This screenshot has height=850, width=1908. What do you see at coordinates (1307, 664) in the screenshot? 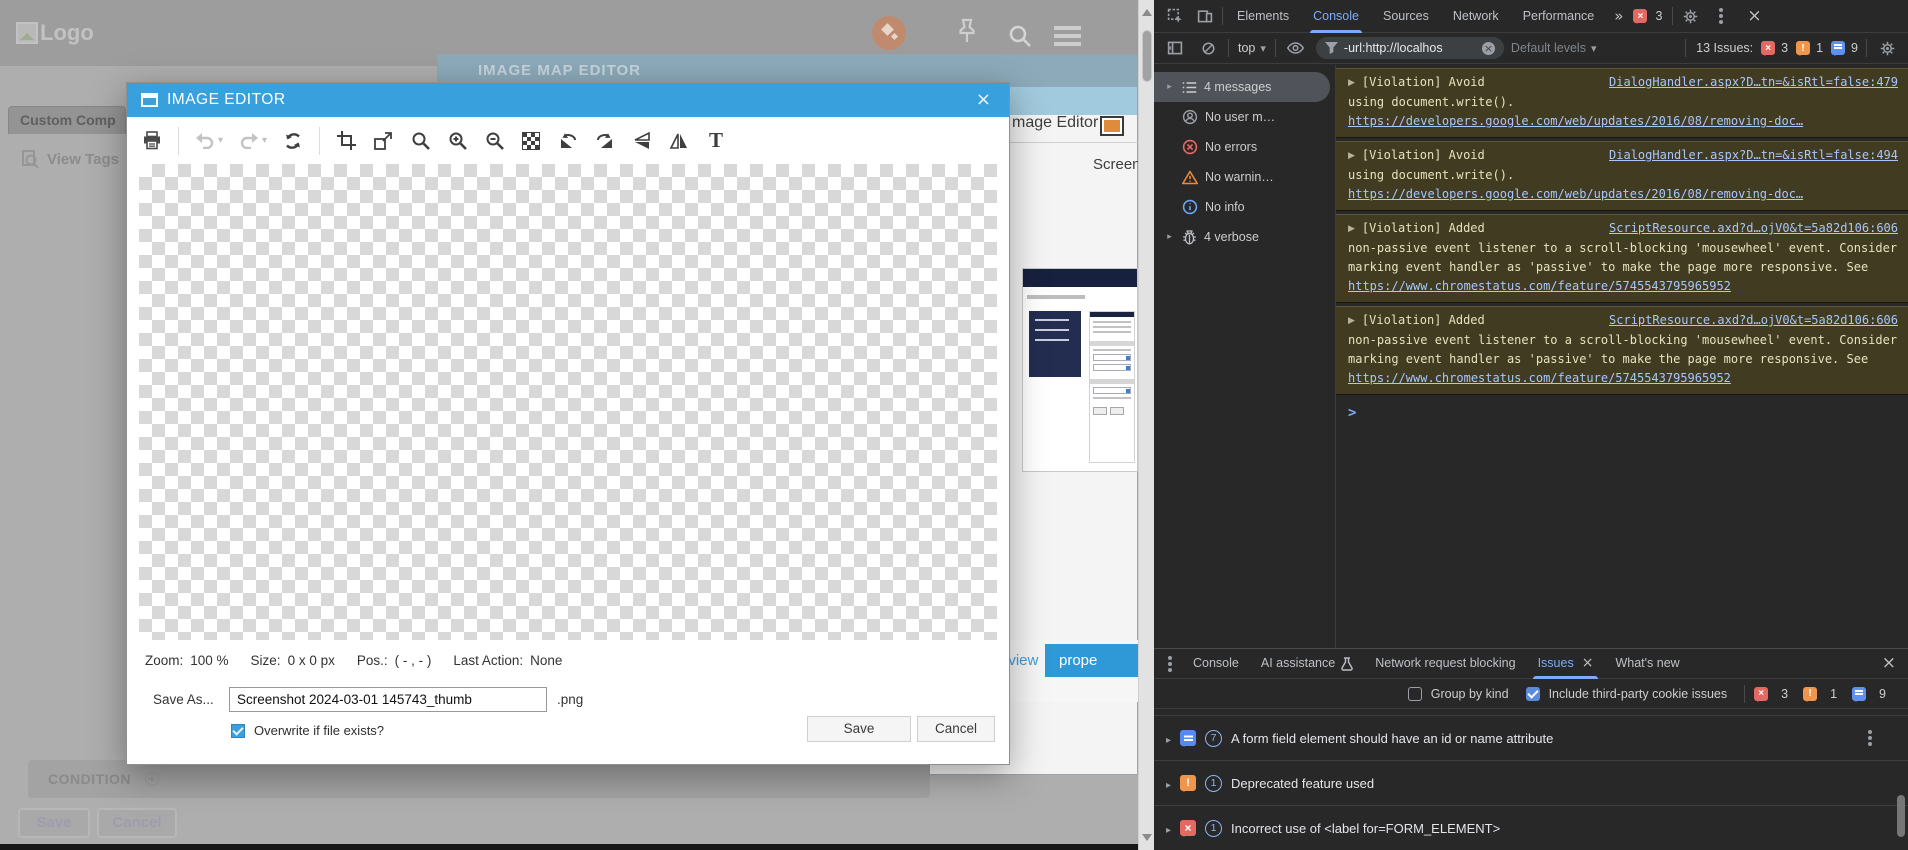
I see `drawer-tab-ai-assistance: AI assistance` at bounding box center [1307, 664].